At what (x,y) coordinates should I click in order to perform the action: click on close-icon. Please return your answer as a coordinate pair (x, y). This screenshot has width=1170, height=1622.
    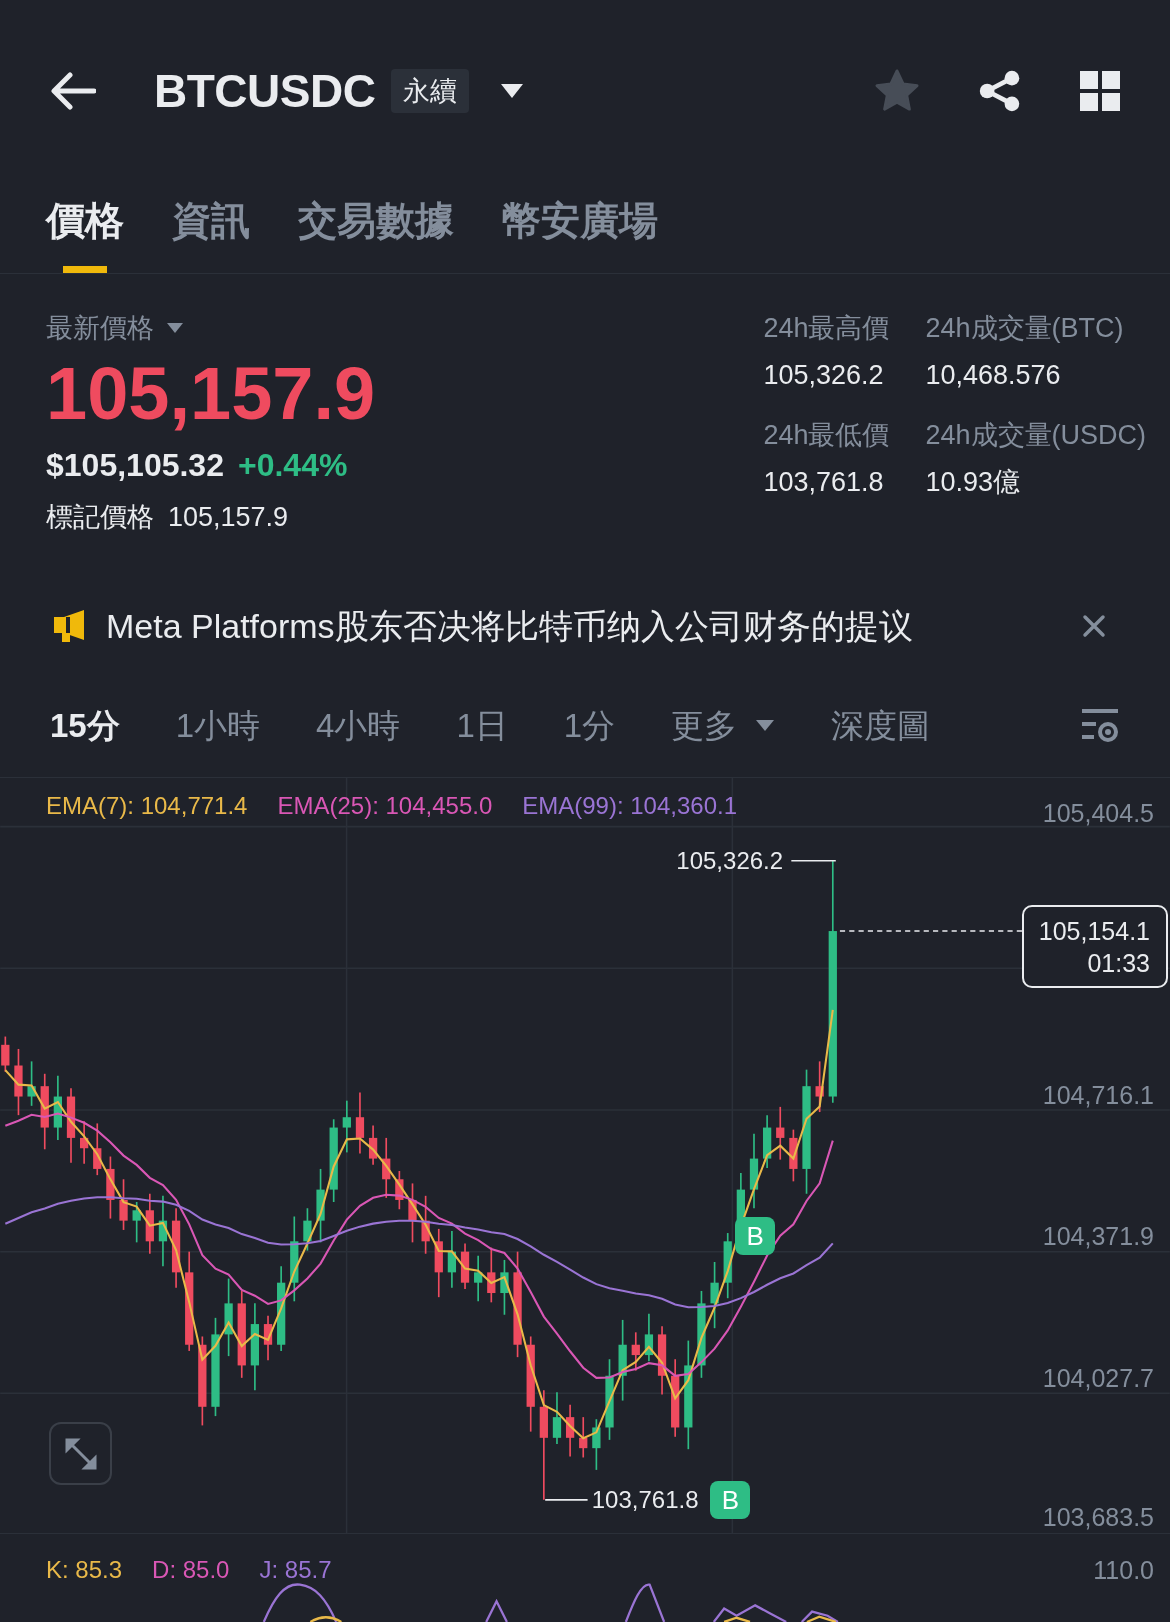
    Looking at the image, I should click on (1094, 626).